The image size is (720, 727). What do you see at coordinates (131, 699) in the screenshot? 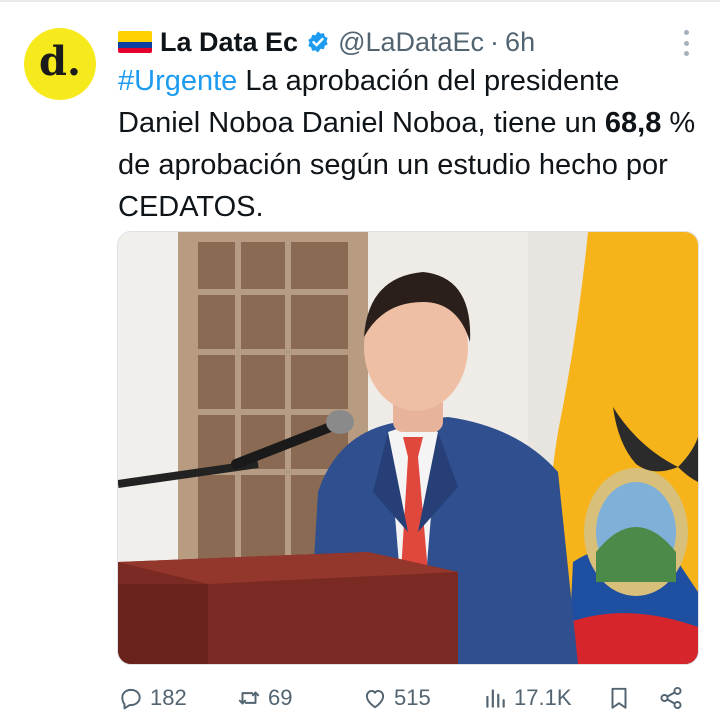
I see `reply-icon` at bounding box center [131, 699].